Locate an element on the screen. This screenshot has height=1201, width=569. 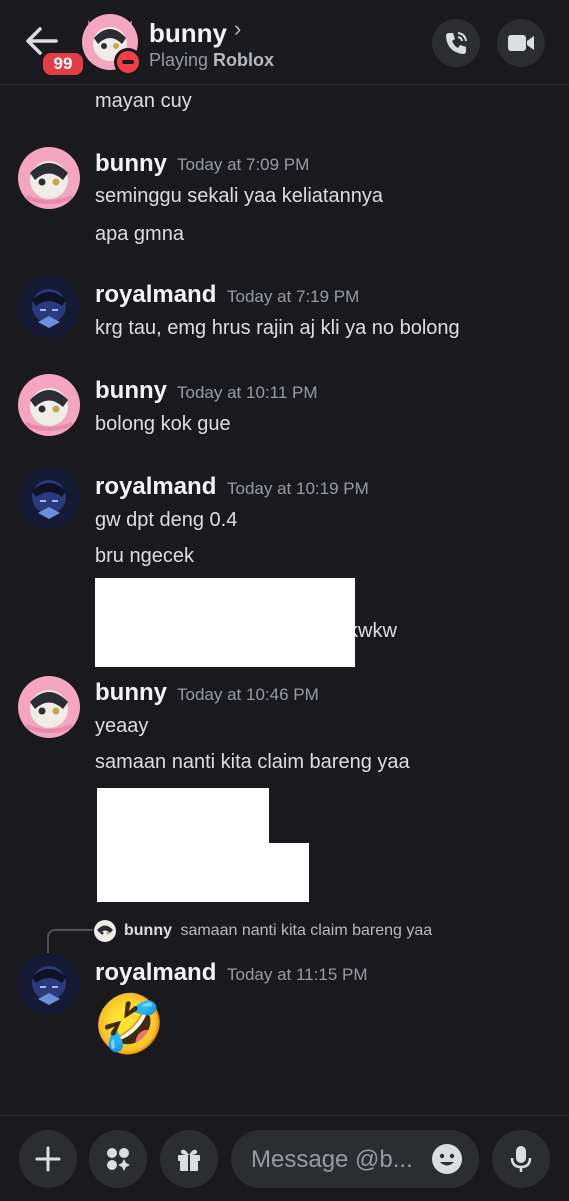
phone-icon is located at coordinates (456, 43).